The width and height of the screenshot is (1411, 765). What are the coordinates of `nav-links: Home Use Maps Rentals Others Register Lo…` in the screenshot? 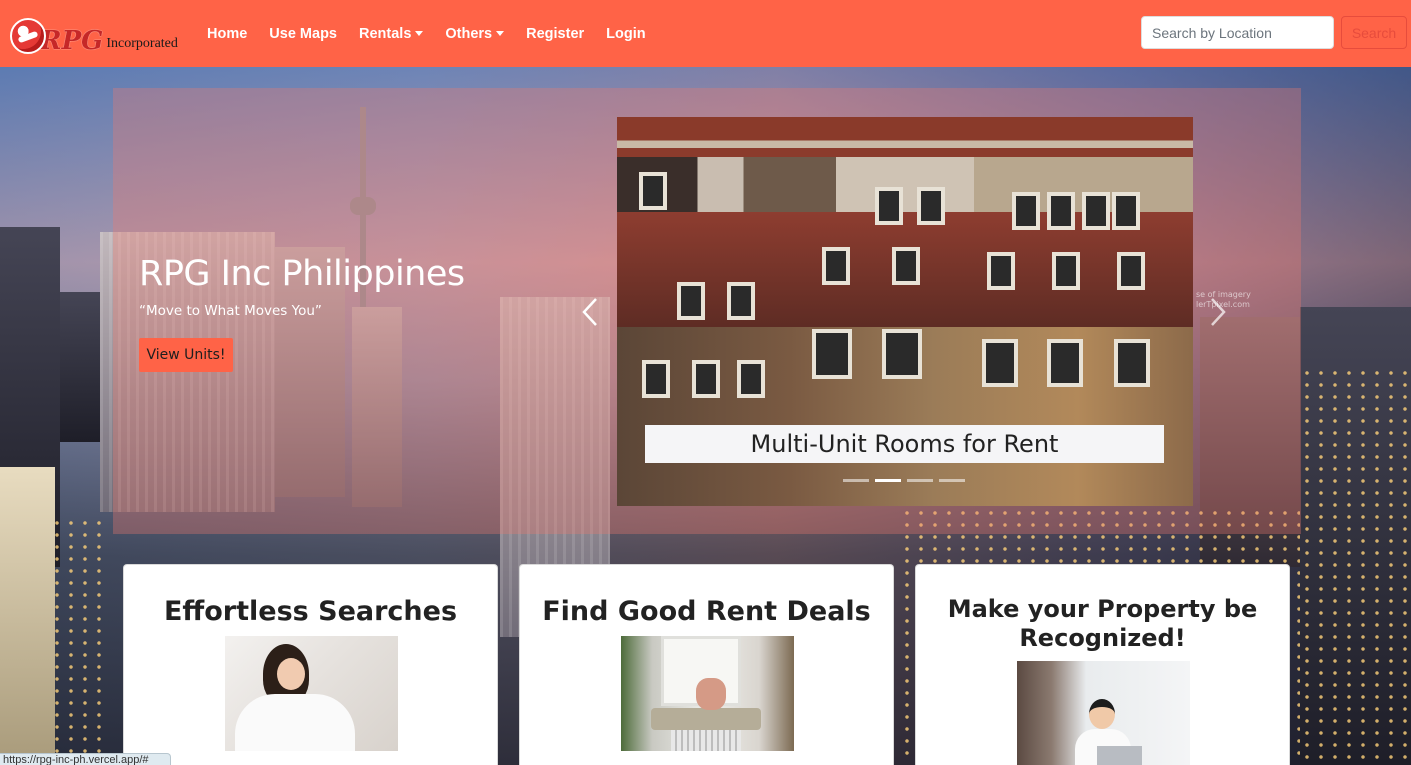 It's located at (426, 33).